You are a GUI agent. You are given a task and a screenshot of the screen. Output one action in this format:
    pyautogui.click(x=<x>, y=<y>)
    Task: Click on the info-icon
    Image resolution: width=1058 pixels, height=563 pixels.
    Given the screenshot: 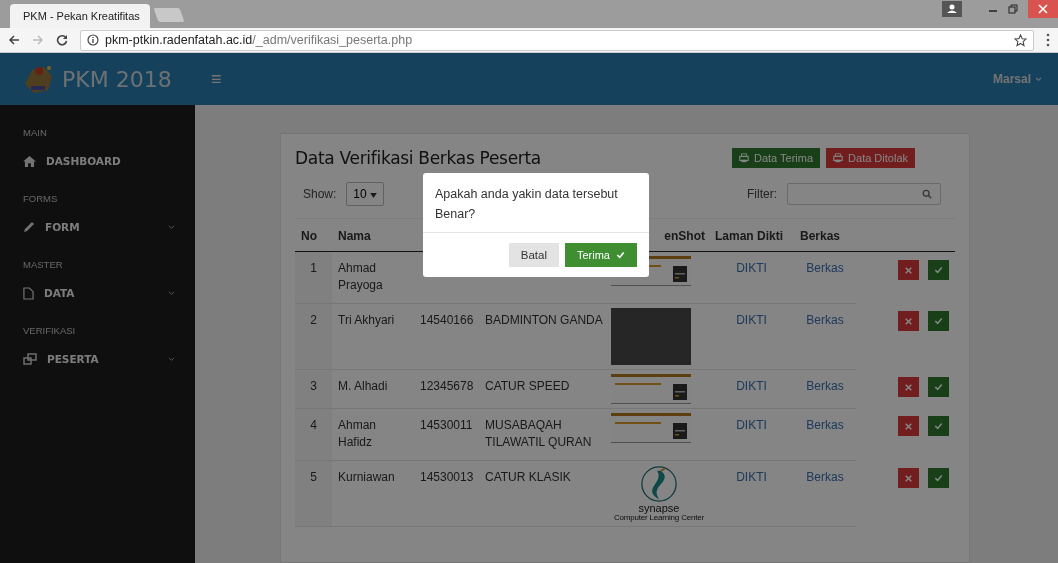 What is the action you would take?
    pyautogui.click(x=93, y=40)
    